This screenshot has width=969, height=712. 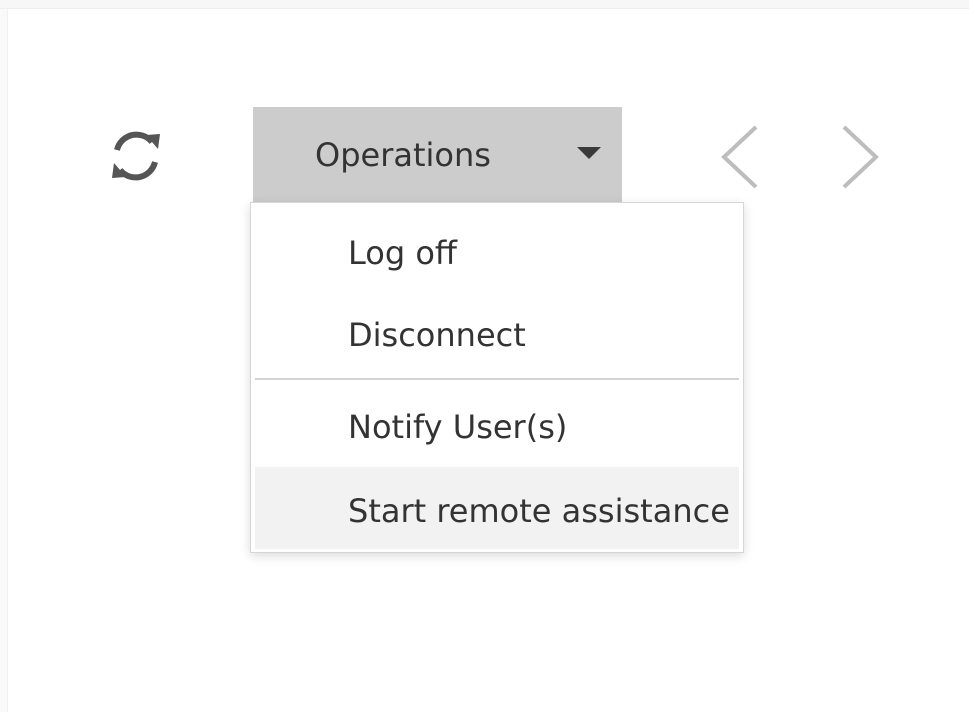 I want to click on refresh-icon, so click(x=136, y=158).